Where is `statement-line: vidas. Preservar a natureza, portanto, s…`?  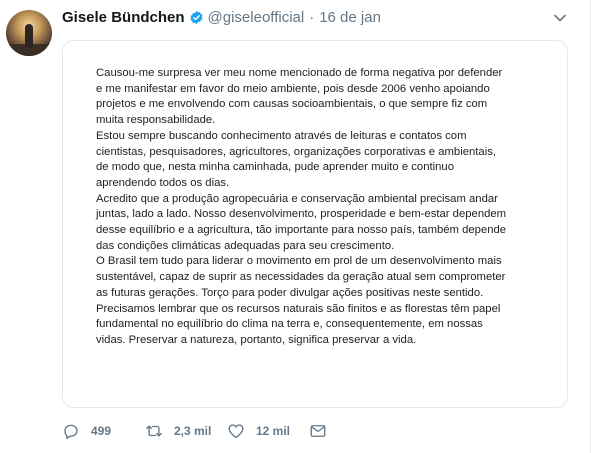 statement-line: vidas. Preservar a natureza, portanto, s… is located at coordinates (256, 339).